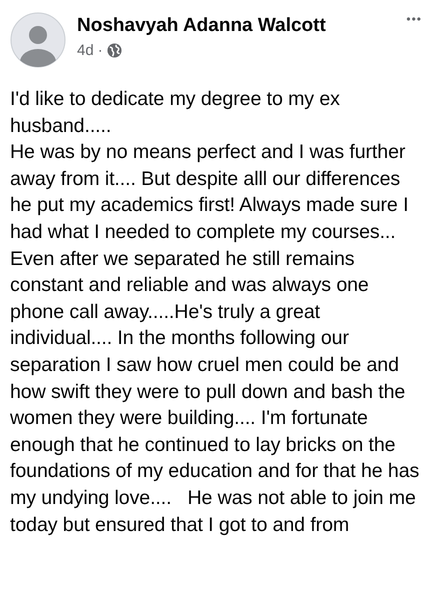 The width and height of the screenshot is (432, 606). Describe the element at coordinates (85, 50) in the screenshot. I see `post-time: 4d` at that location.